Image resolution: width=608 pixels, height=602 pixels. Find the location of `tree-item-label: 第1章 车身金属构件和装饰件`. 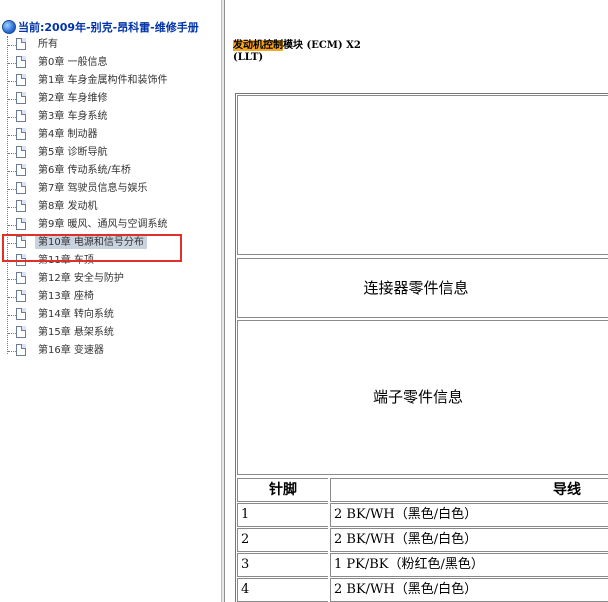

tree-item-label: 第1章 车身金属构件和装饰件 is located at coordinates (103, 80).